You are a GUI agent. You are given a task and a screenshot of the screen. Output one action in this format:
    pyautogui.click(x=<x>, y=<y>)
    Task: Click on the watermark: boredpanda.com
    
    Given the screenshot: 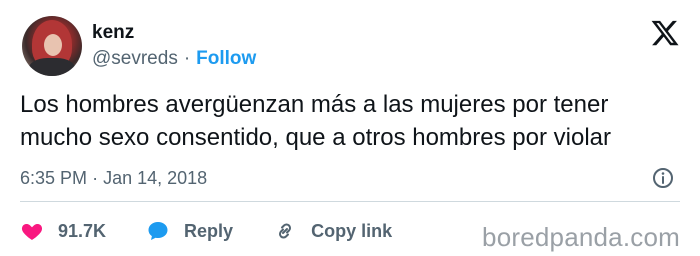 What is the action you would take?
    pyautogui.click(x=581, y=237)
    